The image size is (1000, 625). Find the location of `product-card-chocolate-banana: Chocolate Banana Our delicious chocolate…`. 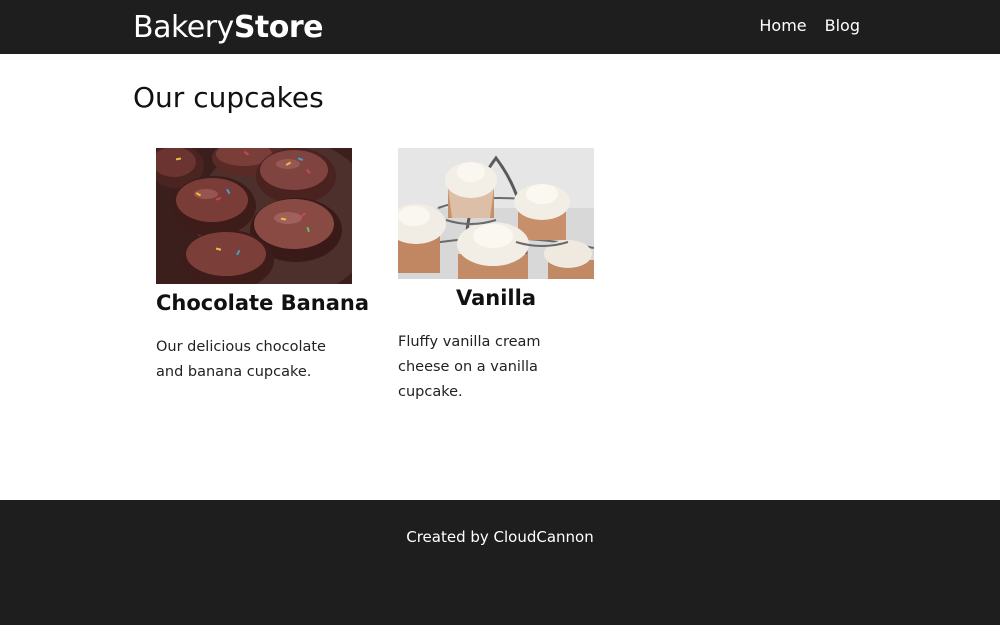

product-card-chocolate-banana: Chocolate Banana Our delicious chocolate… is located at coordinates (262, 266).